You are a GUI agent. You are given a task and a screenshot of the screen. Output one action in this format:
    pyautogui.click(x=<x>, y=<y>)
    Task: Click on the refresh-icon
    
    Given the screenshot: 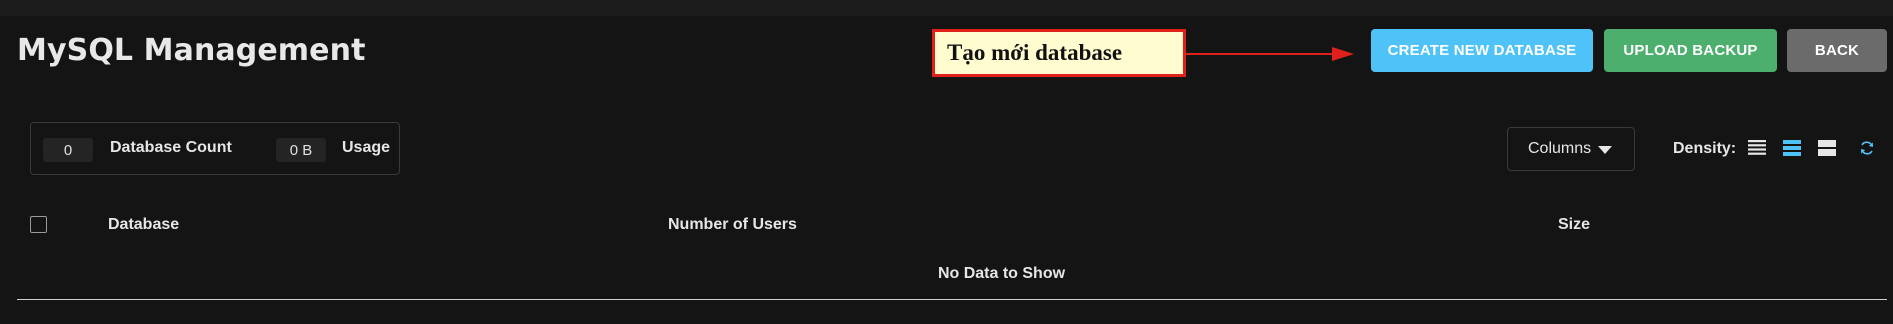 What is the action you would take?
    pyautogui.click(x=1867, y=148)
    